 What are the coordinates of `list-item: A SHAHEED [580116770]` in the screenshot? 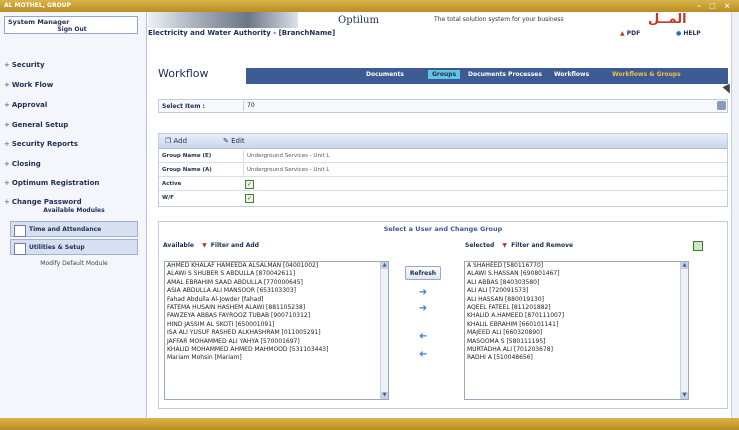 It's located at (576, 266).